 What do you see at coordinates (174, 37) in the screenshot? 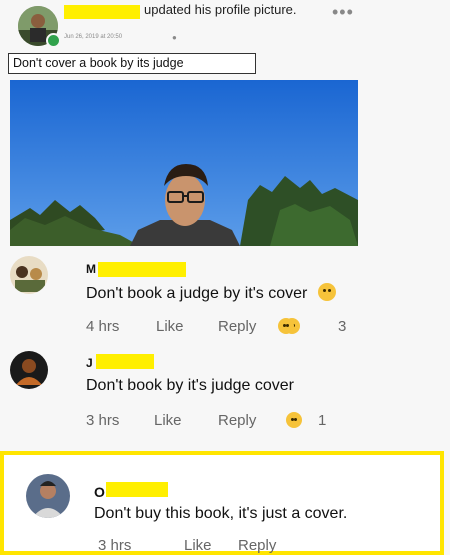
I see `globe-icon: ●` at bounding box center [174, 37].